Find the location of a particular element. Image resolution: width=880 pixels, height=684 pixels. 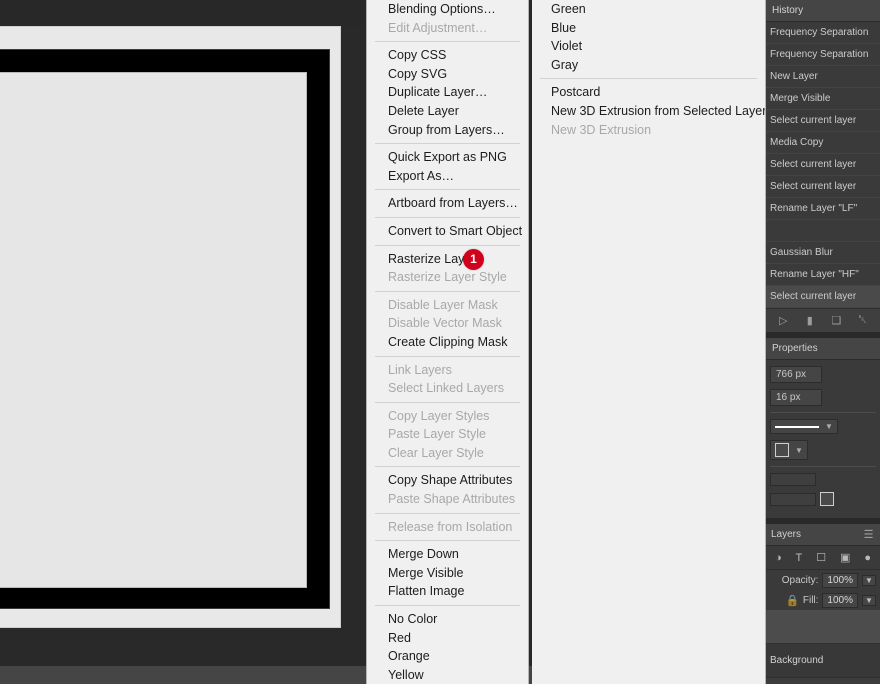

opacity-value: 100% is located at coordinates (840, 580).